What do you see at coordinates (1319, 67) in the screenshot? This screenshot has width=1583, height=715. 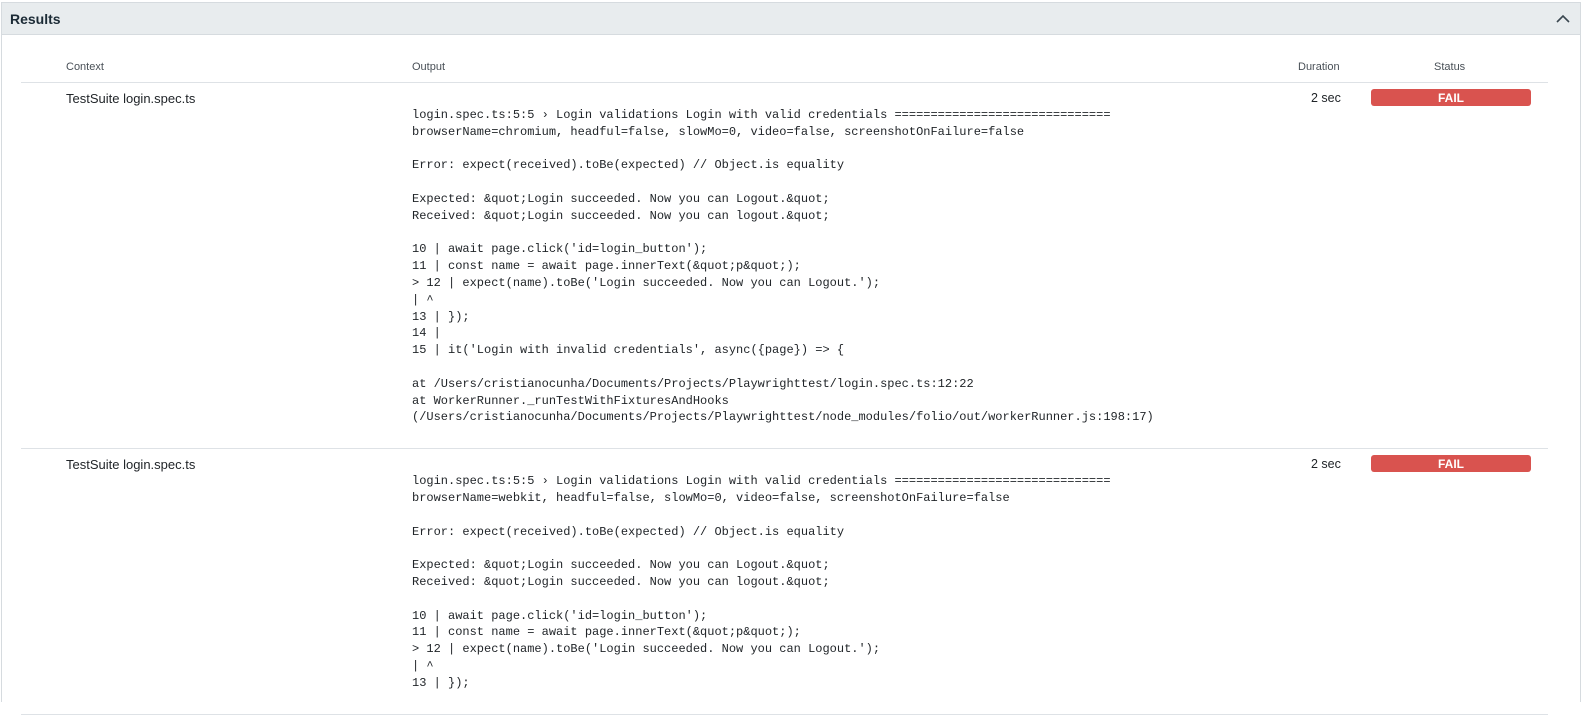 I see `column-header-duration: Duration` at bounding box center [1319, 67].